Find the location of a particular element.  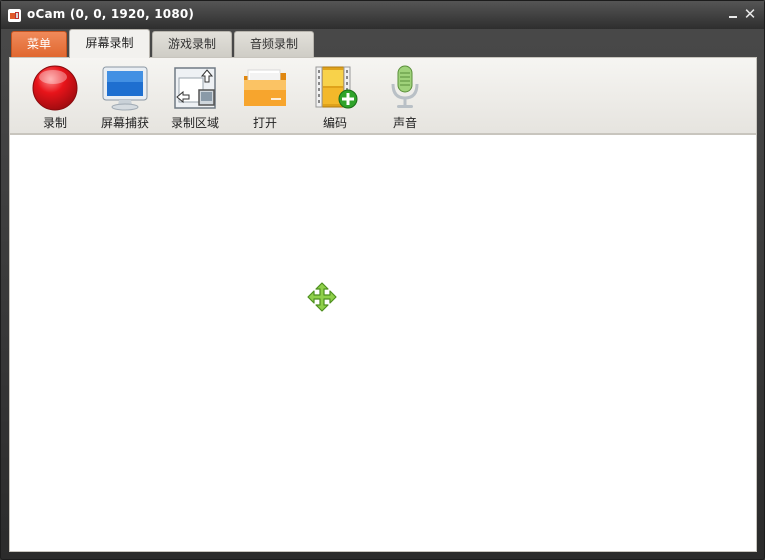

record-button: 录制 is located at coordinates (55, 98).